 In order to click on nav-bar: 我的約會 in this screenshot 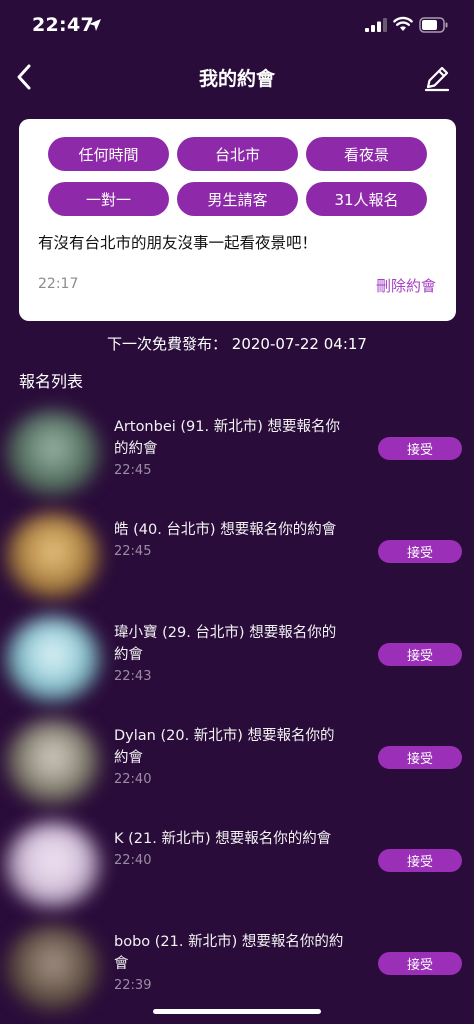, I will do `click(237, 77)`.